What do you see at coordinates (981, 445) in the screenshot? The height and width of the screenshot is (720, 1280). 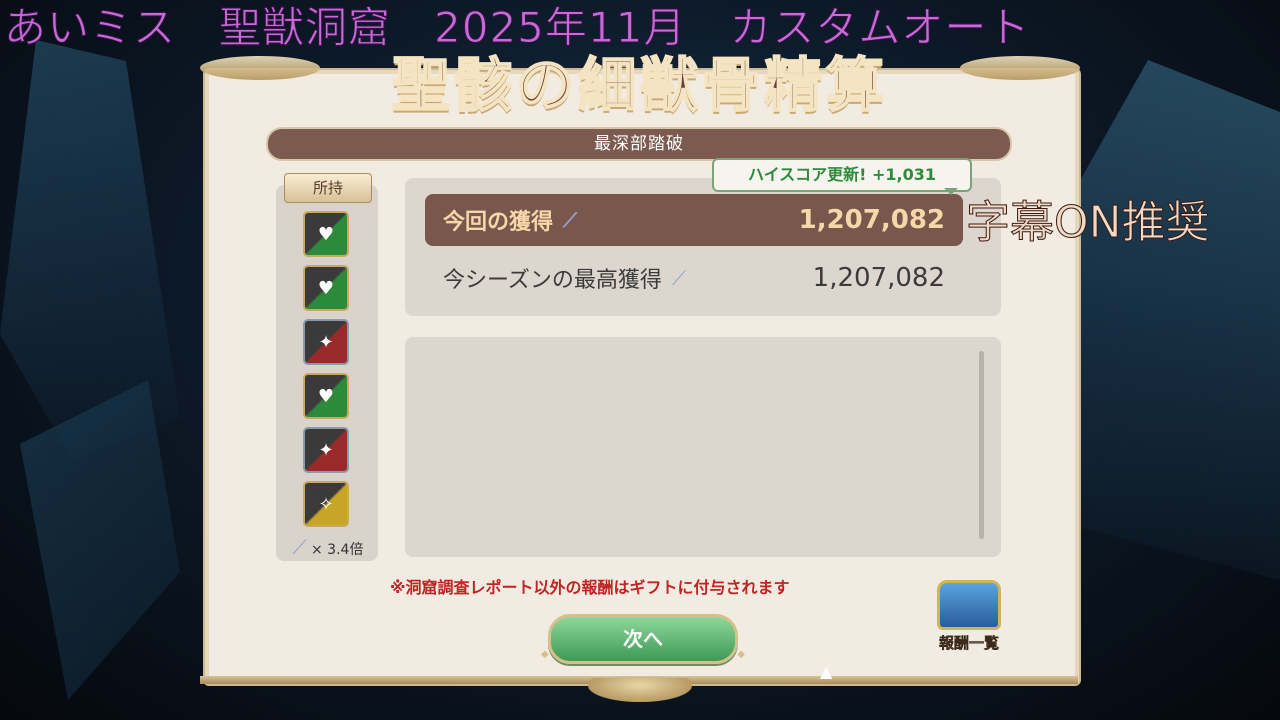 I see `scrollbar` at bounding box center [981, 445].